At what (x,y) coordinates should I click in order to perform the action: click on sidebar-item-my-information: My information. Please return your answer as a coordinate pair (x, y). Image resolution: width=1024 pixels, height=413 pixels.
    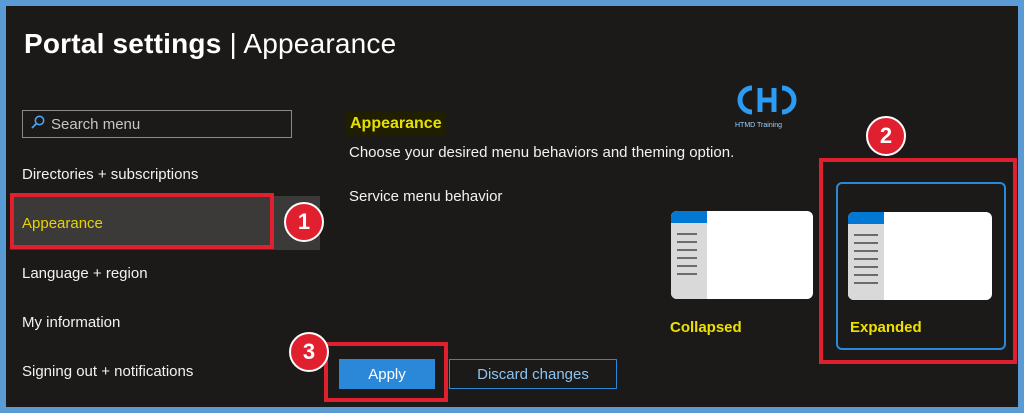
    Looking at the image, I should click on (71, 322).